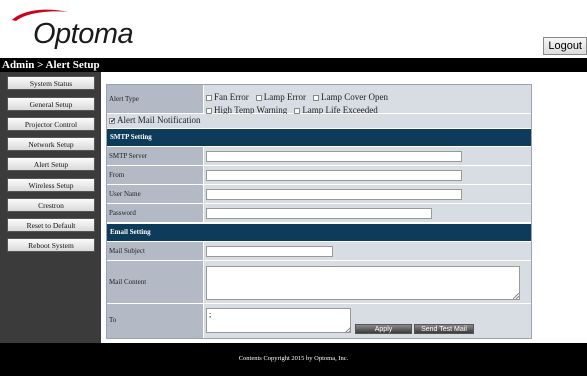 This screenshot has height=376, width=587. What do you see at coordinates (155, 194) in the screenshot?
I see `user-name-label-cell: User Name` at bounding box center [155, 194].